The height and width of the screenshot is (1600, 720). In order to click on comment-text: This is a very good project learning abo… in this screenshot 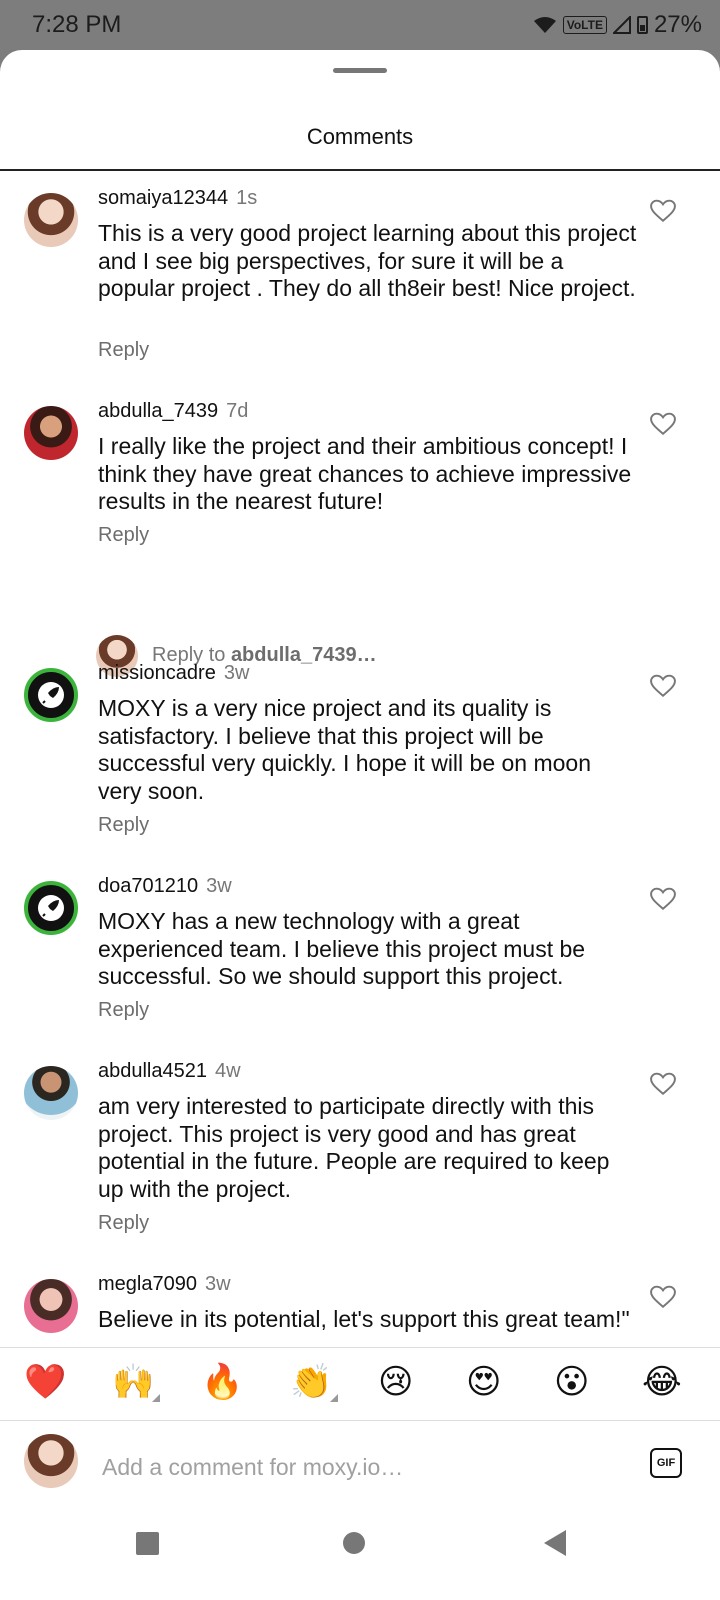, I will do `click(367, 260)`.